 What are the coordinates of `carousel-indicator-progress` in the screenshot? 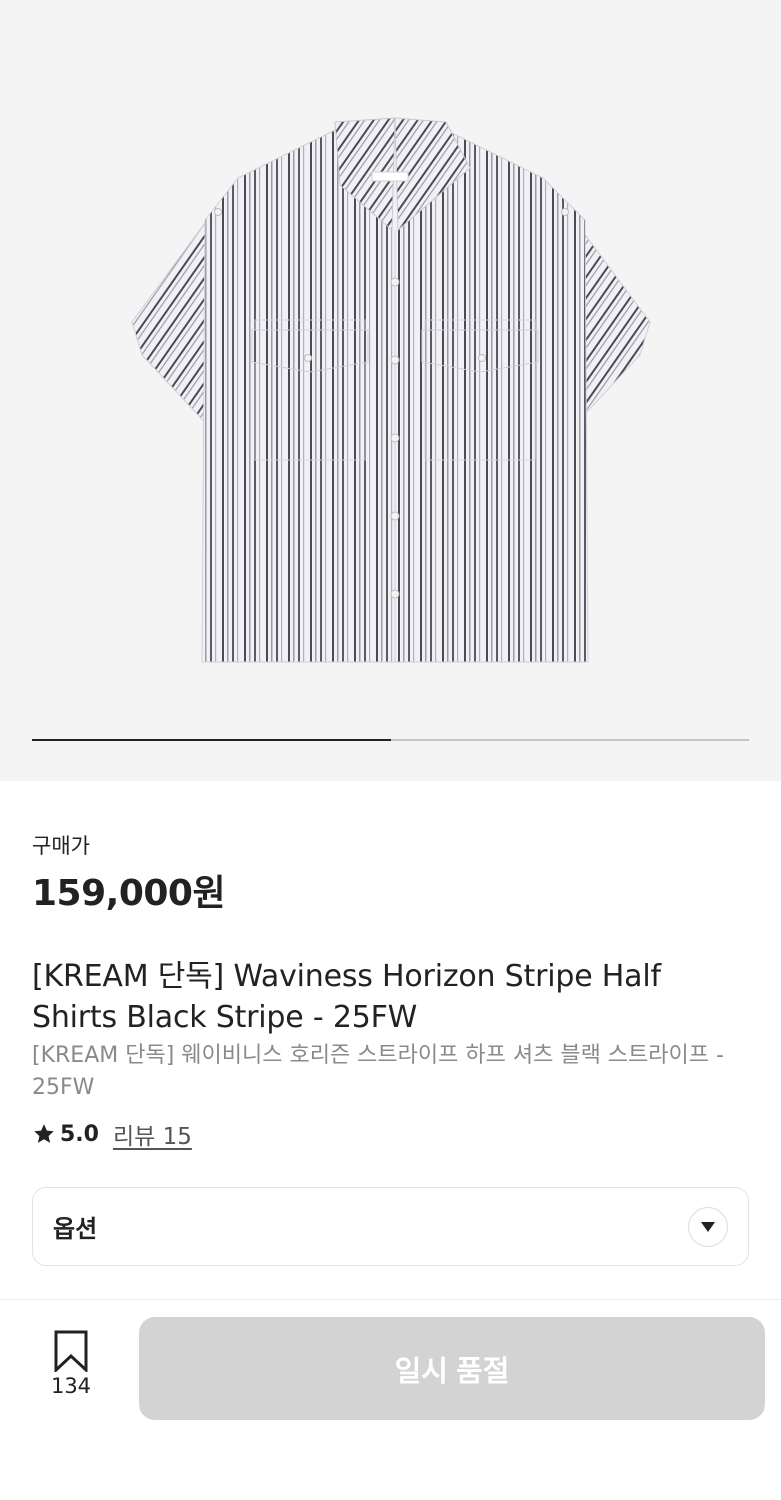 It's located at (211, 740).